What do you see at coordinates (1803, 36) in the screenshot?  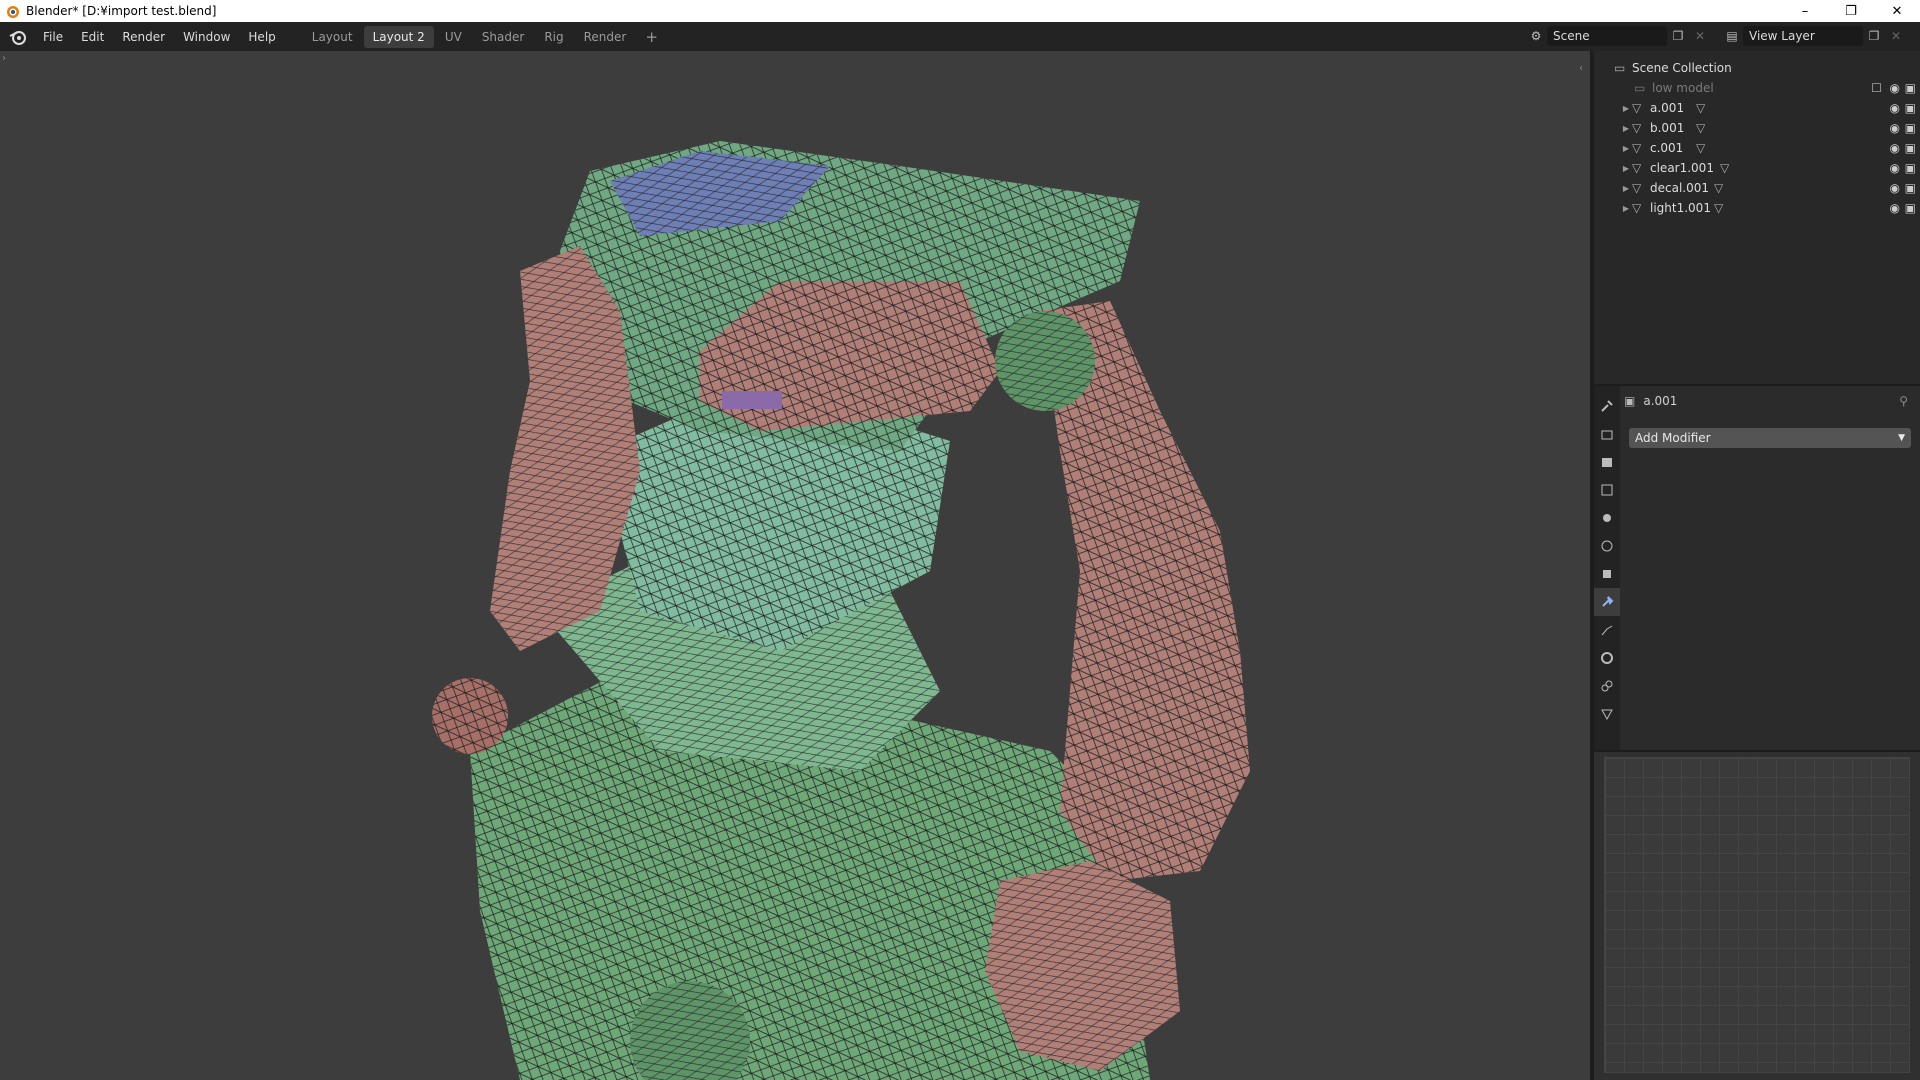 I see `view-layer-field: View Layer` at bounding box center [1803, 36].